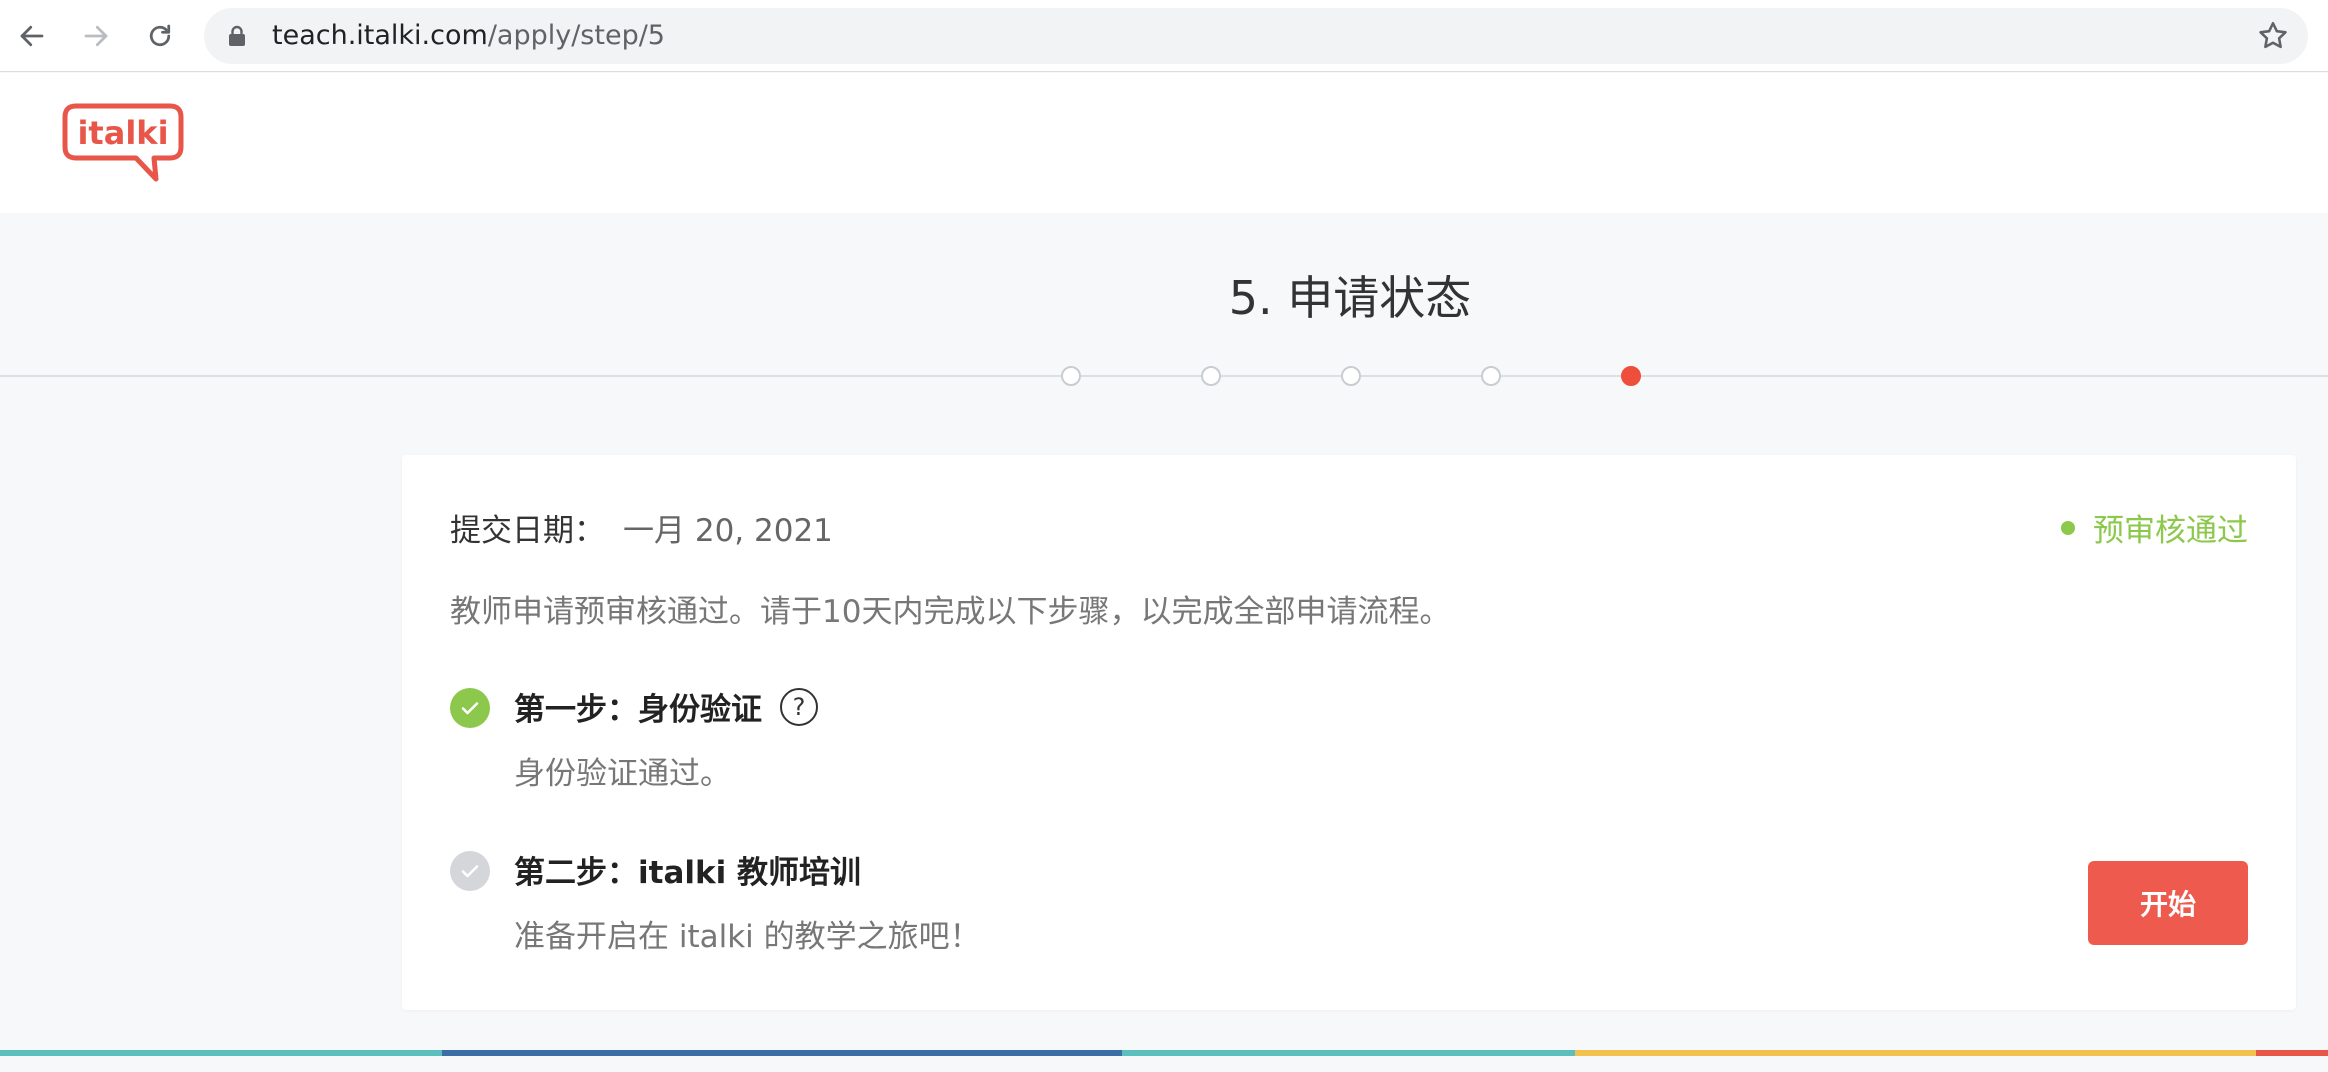  I want to click on reload-button, so click(160, 36).